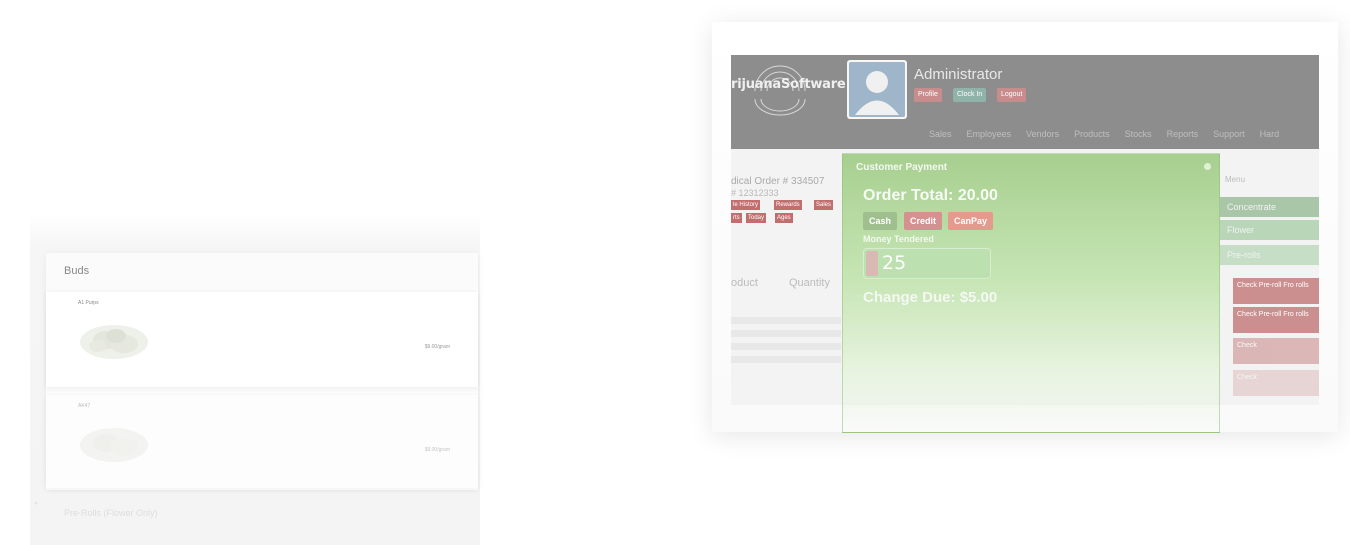 This screenshot has height=545, width=1350. What do you see at coordinates (784, 218) in the screenshot?
I see `tag-ages: Ages` at bounding box center [784, 218].